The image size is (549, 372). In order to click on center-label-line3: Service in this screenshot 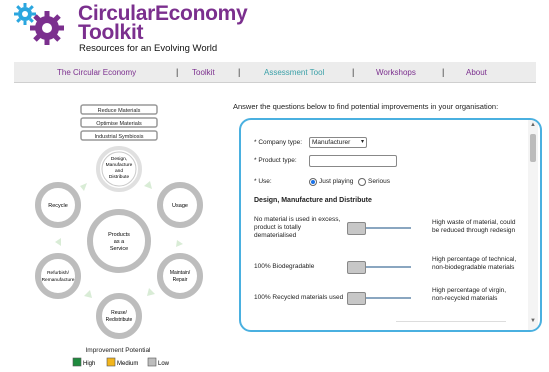, I will do `click(119, 249)`.